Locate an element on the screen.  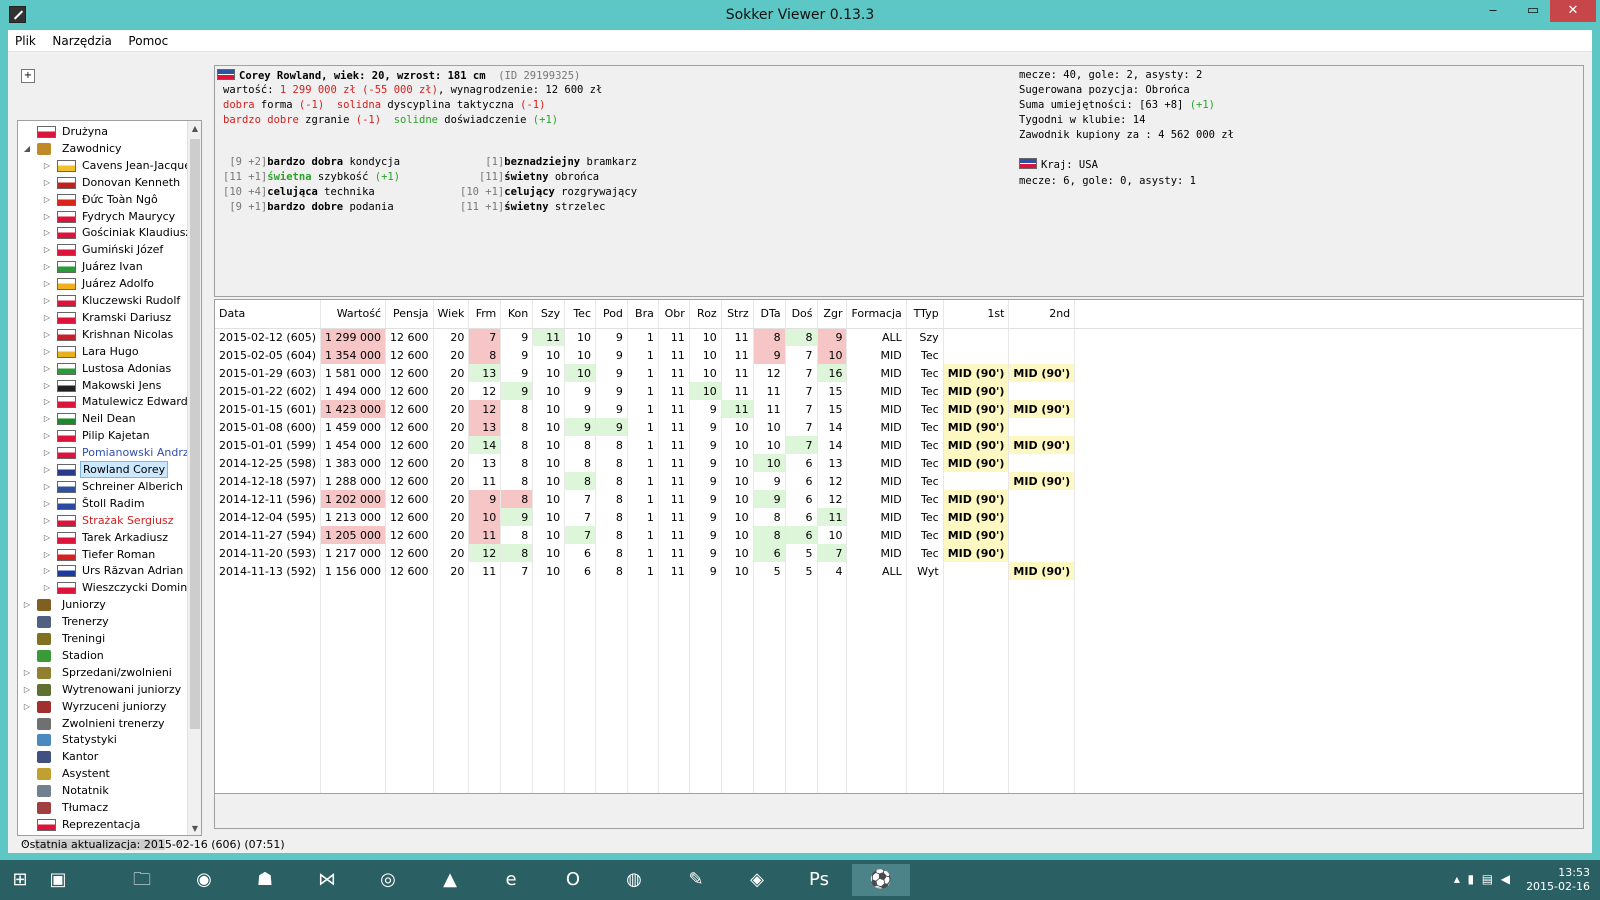
ie-blue-icon: ◉ is located at coordinates (204, 880).